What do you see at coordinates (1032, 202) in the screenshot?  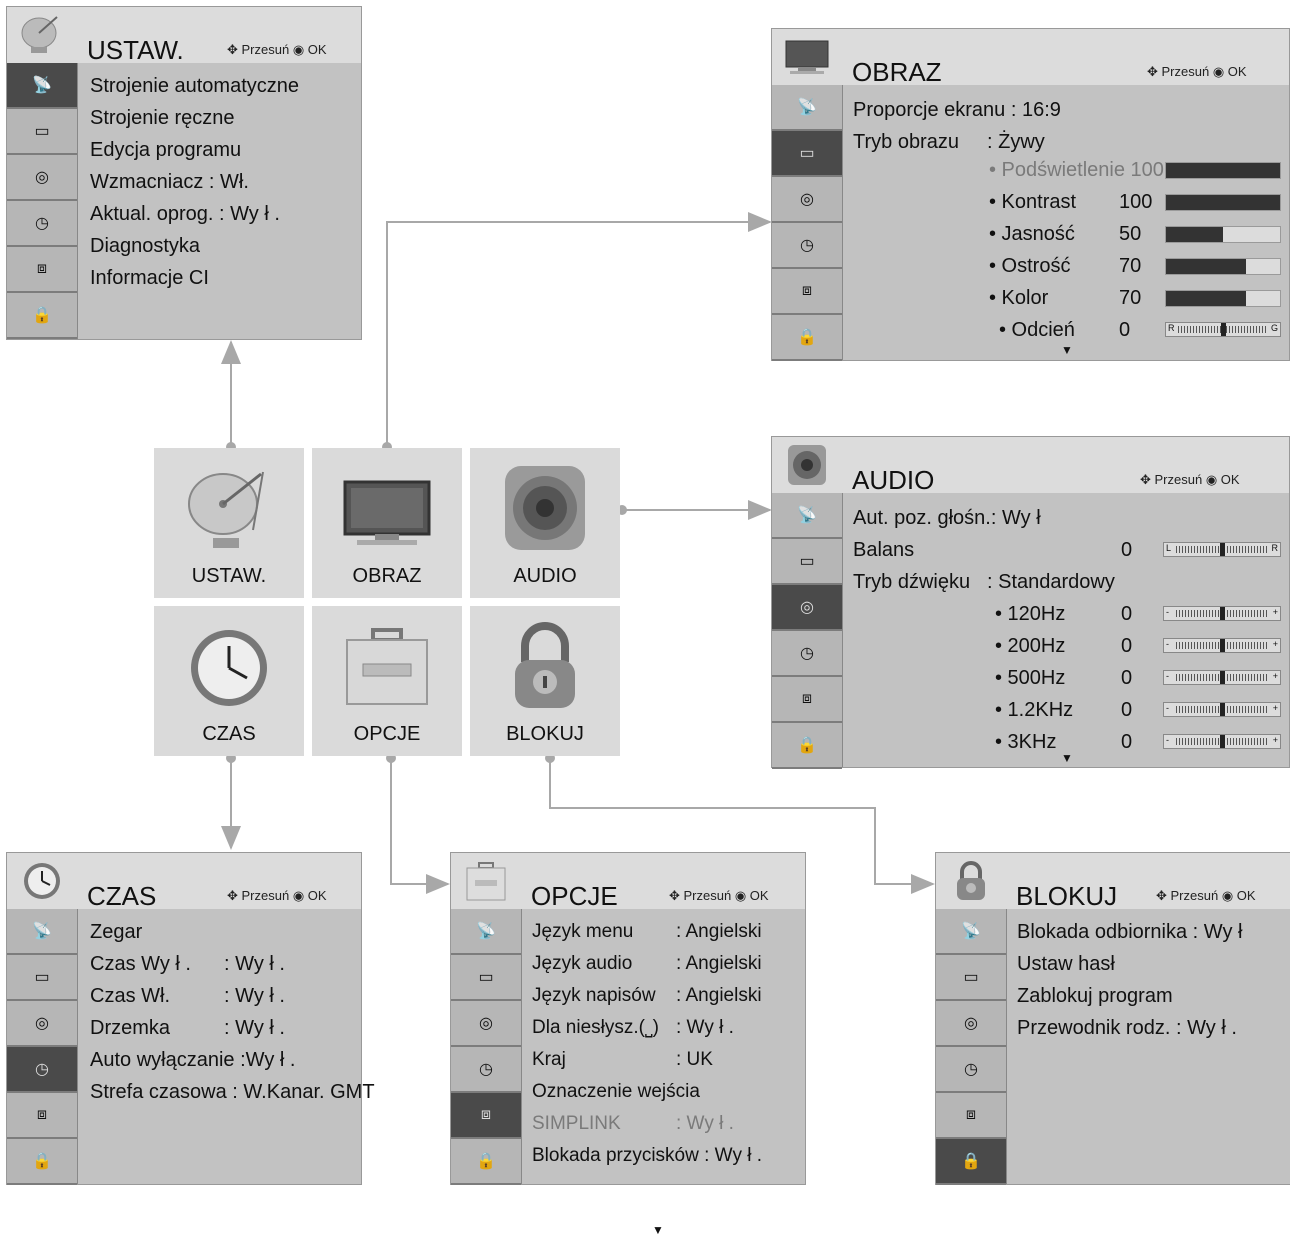 I see `picture-setting-label: • Kontrast` at bounding box center [1032, 202].